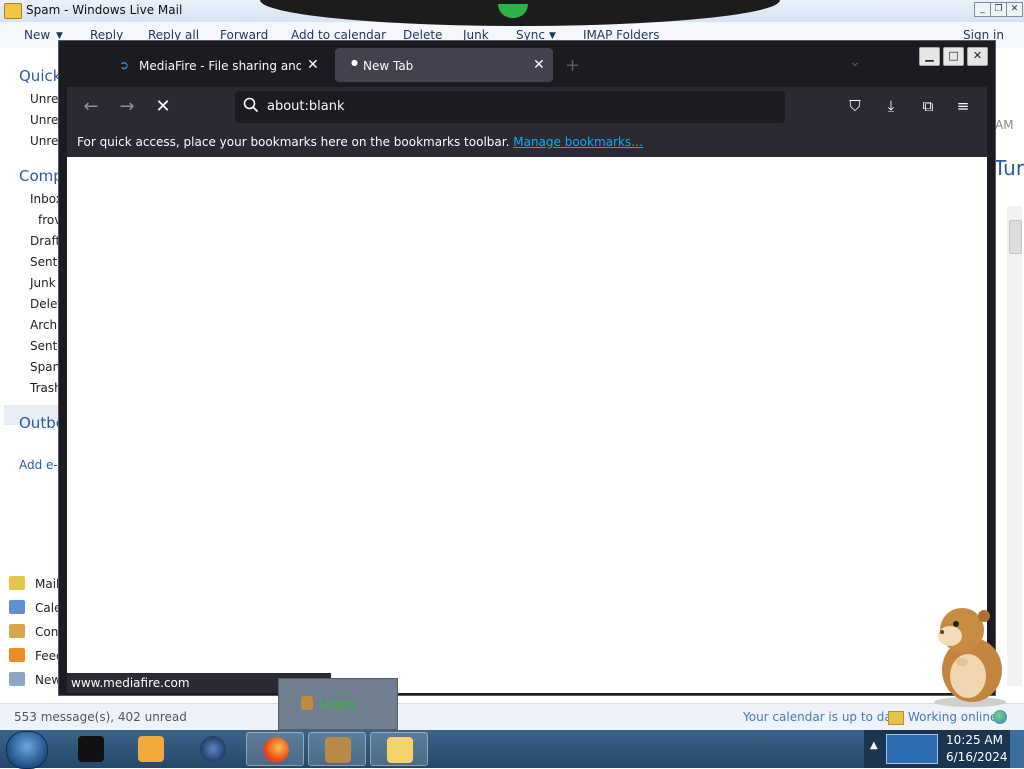 The image size is (1024, 769). I want to click on forward-arrow-icon: →, so click(127, 106).